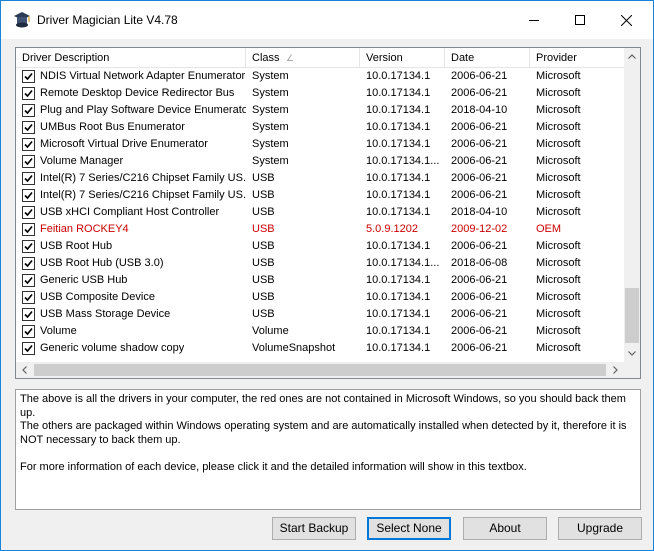  Describe the element at coordinates (303, 58) in the screenshot. I see `column-header-class: Class ∠` at that location.